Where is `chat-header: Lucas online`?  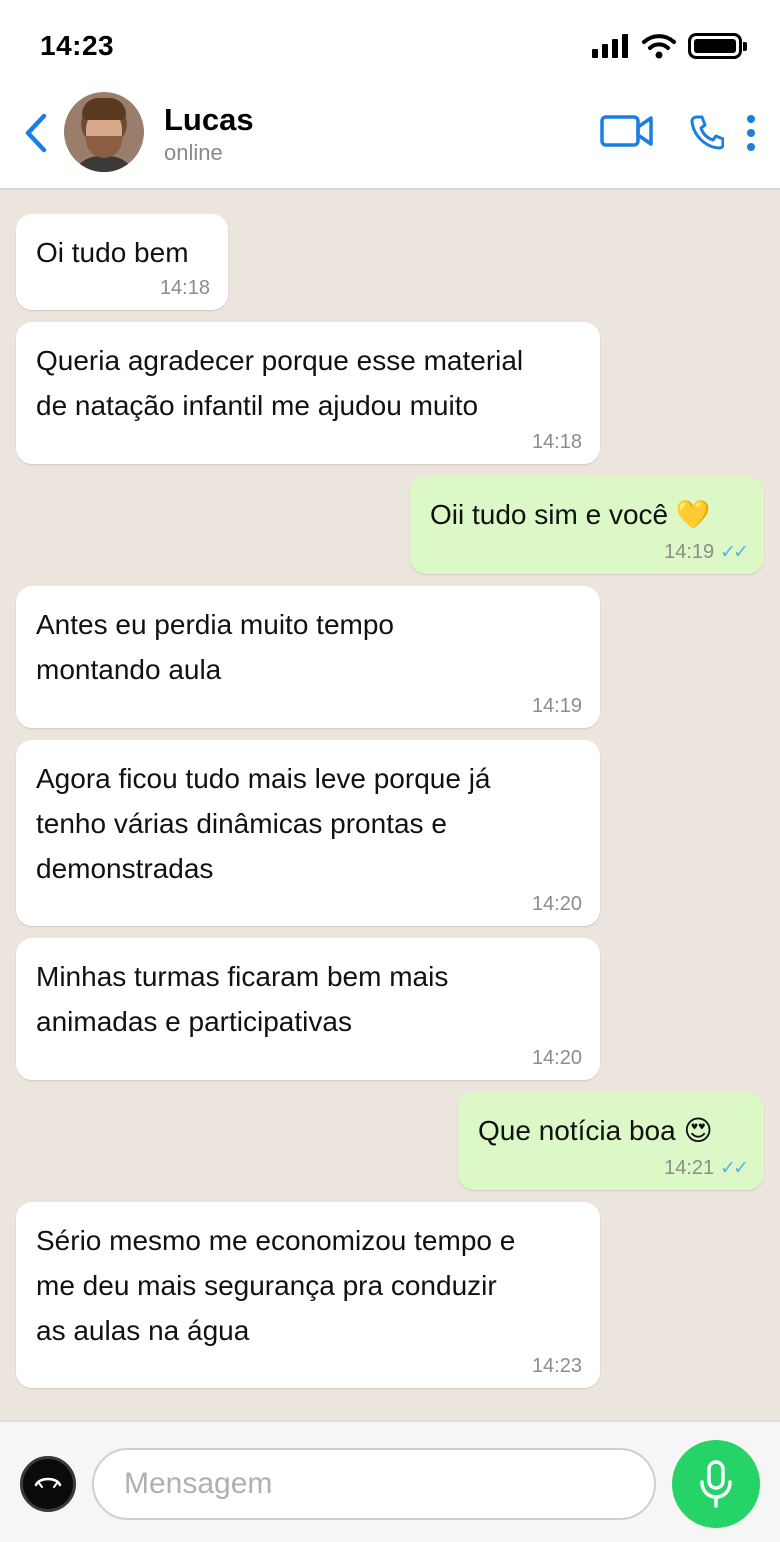
chat-header: Lucas online is located at coordinates (390, 139).